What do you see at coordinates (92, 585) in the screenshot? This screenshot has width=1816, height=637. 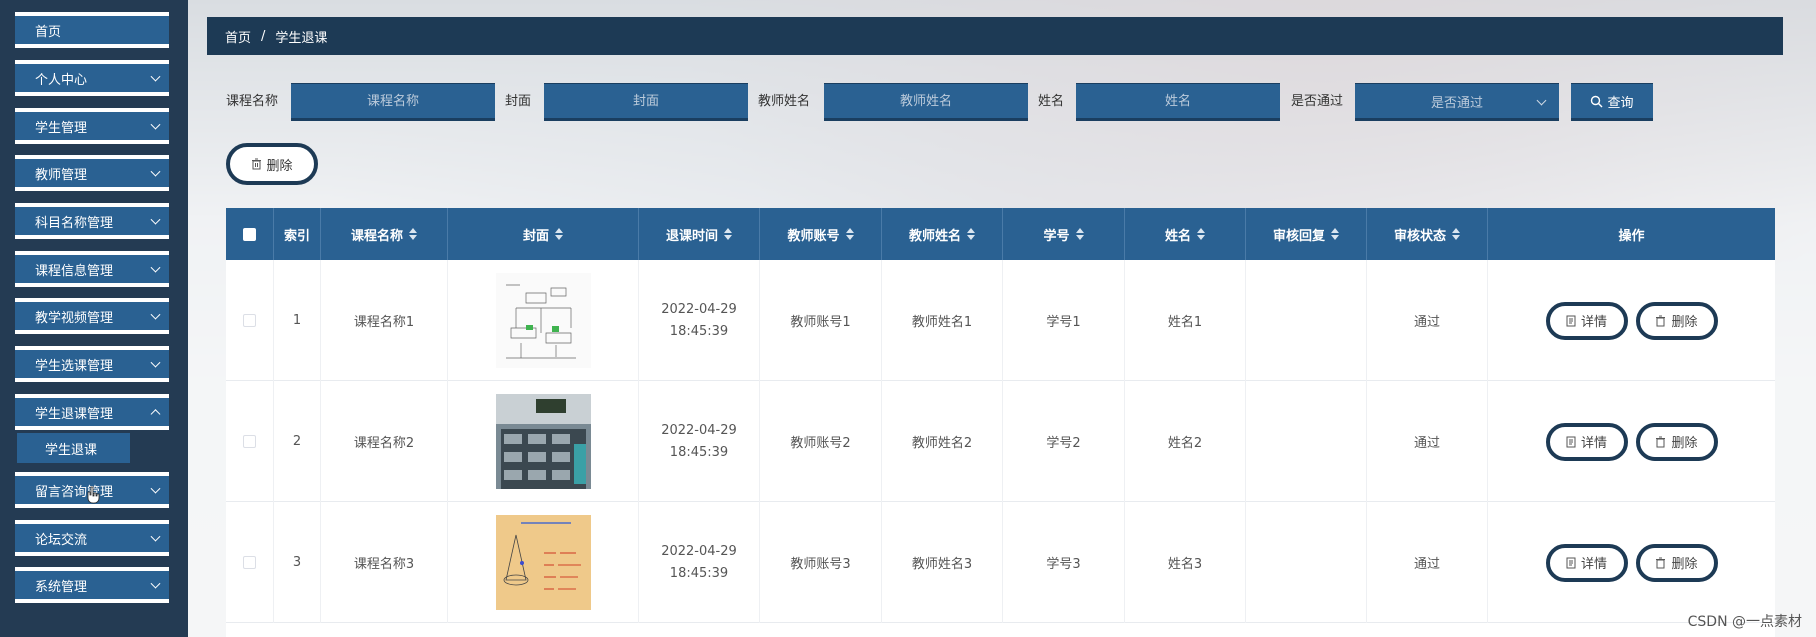 I see `sidebar-item-system-management: 系统管理` at bounding box center [92, 585].